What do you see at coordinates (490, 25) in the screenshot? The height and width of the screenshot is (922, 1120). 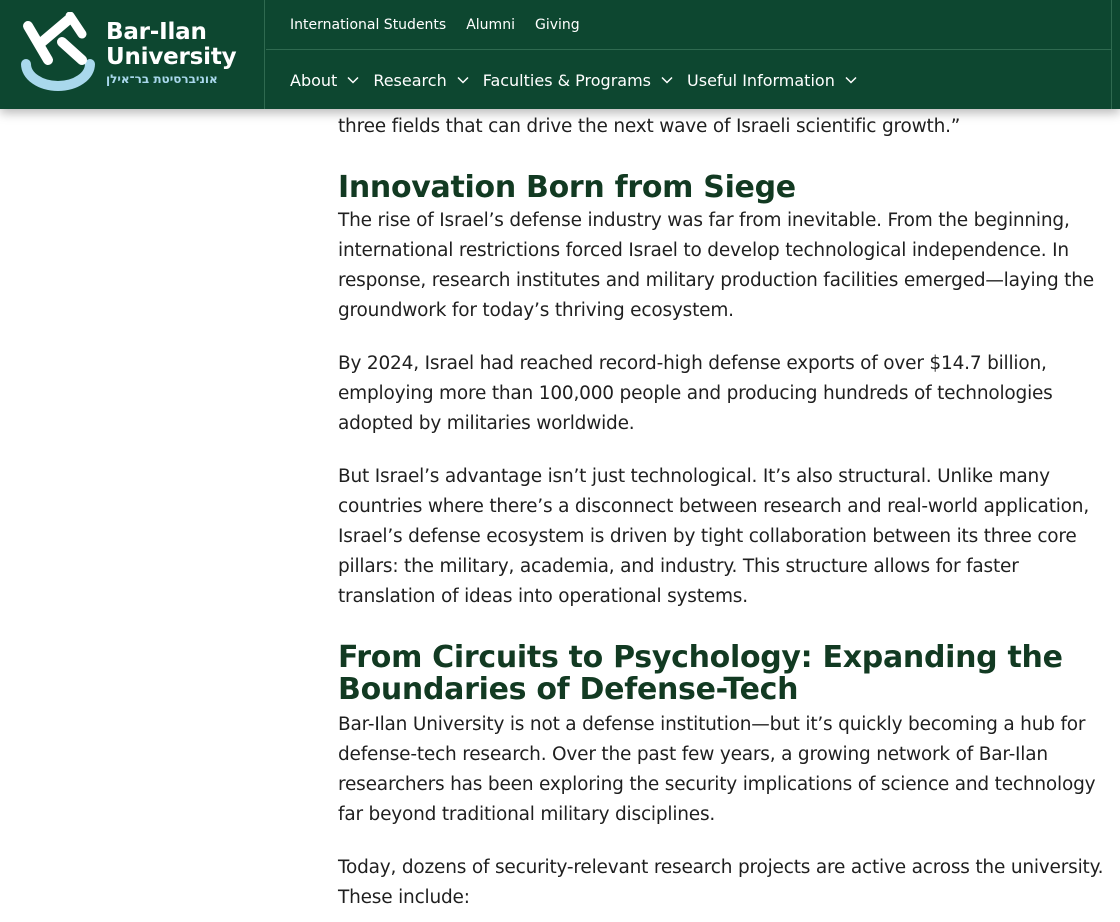 I see `link-alumni: Alumni` at bounding box center [490, 25].